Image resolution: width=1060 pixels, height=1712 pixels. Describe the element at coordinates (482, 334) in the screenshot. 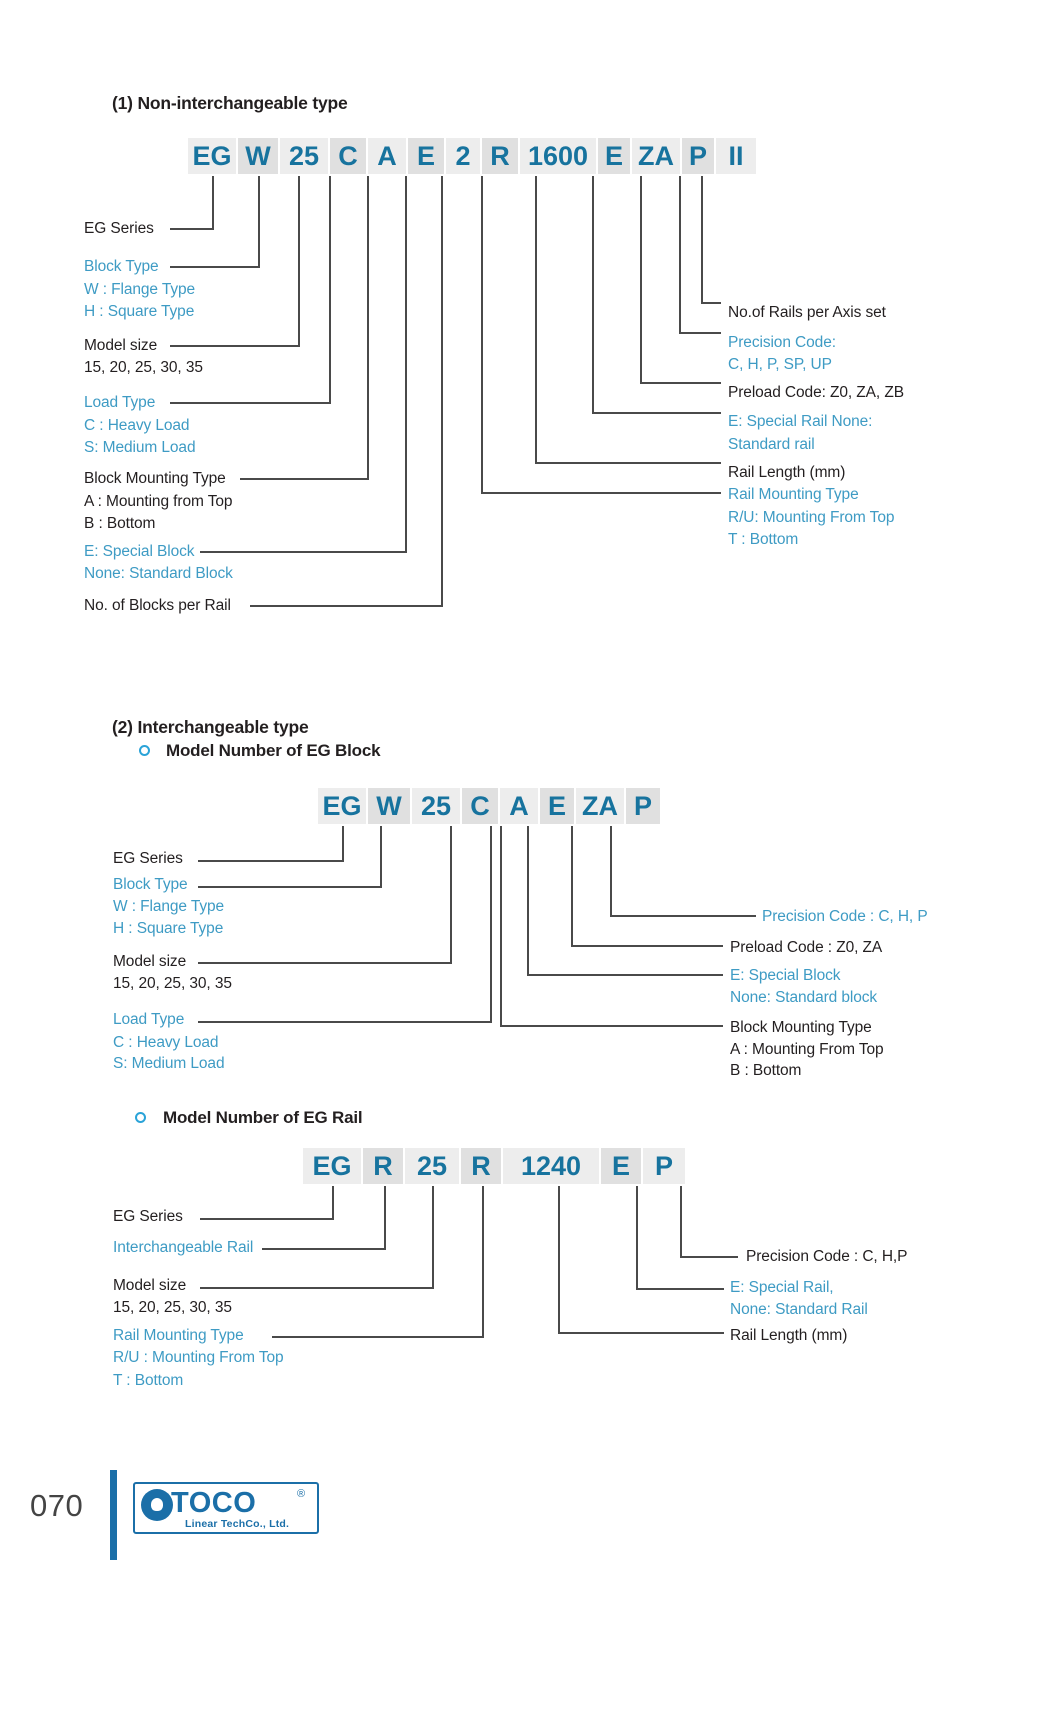

I see `leader-v-rail-mounting` at that location.